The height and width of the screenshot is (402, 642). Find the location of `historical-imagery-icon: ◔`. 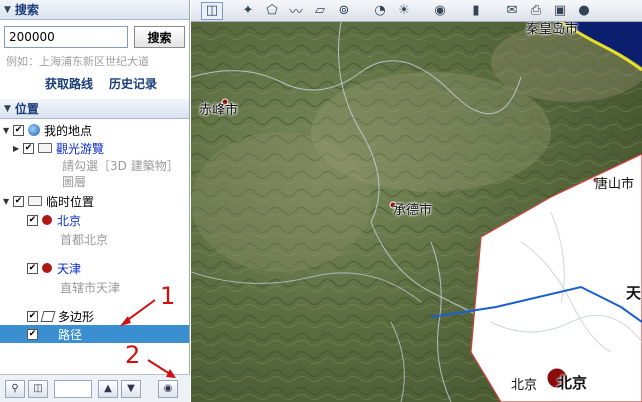

historical-imagery-icon: ◔ is located at coordinates (380, 11).